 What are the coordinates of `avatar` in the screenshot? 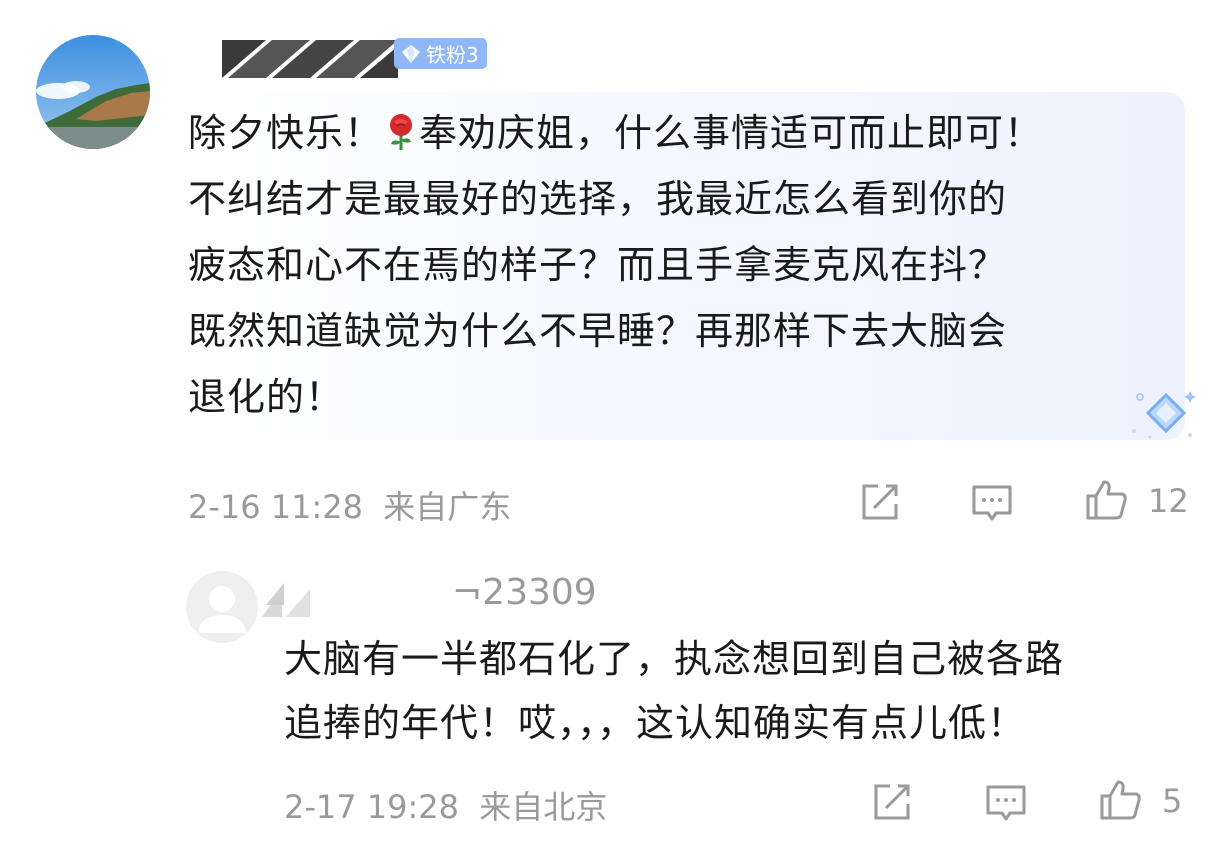 It's located at (93, 92).